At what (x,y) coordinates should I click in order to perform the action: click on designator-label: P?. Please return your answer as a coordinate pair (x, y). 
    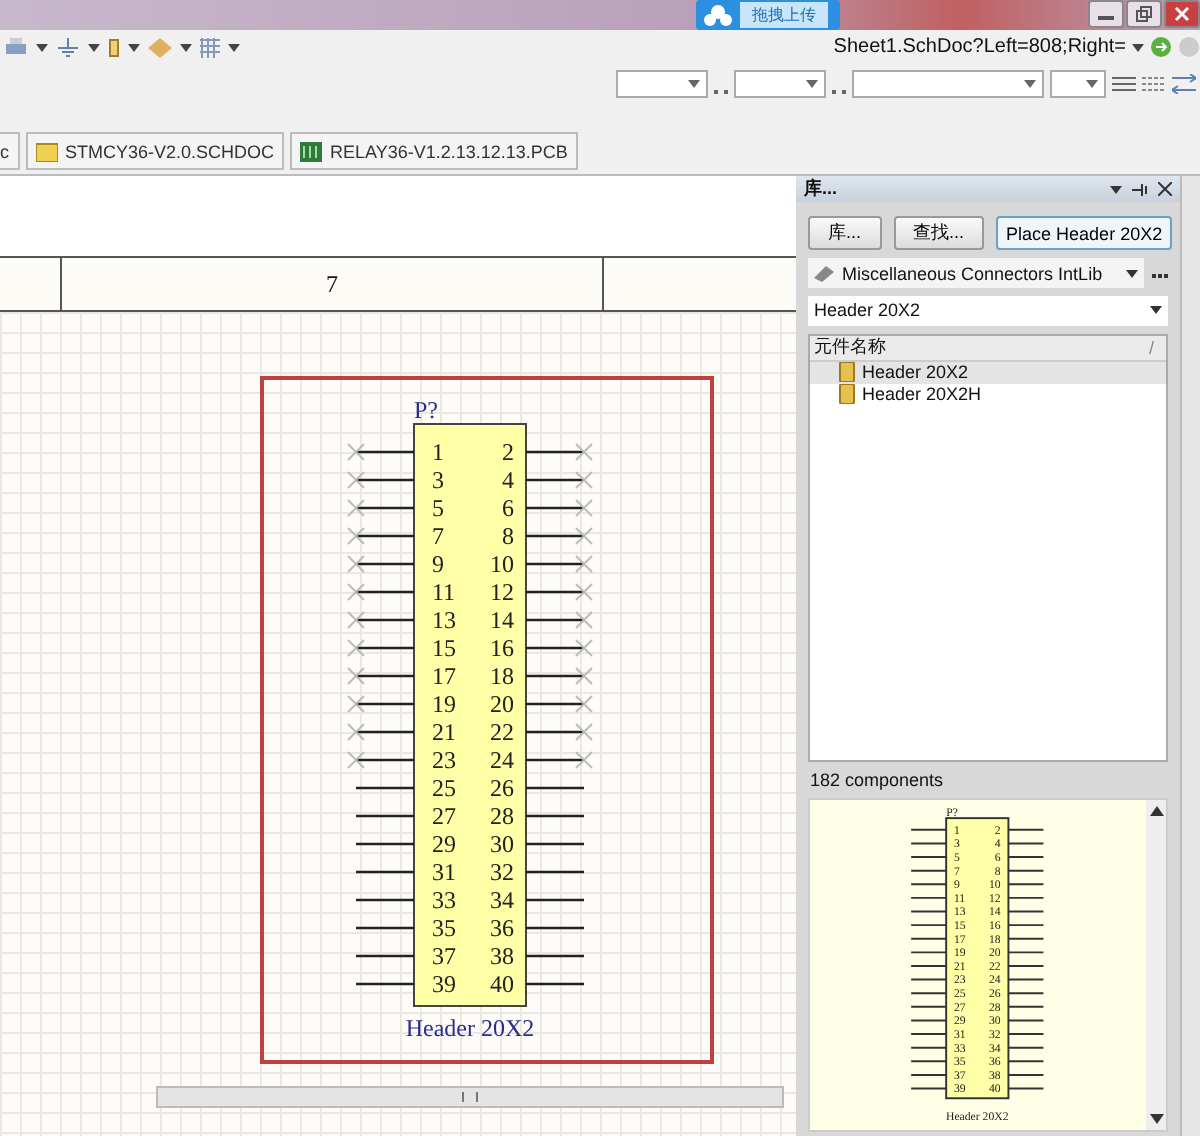
    Looking at the image, I should click on (426, 410).